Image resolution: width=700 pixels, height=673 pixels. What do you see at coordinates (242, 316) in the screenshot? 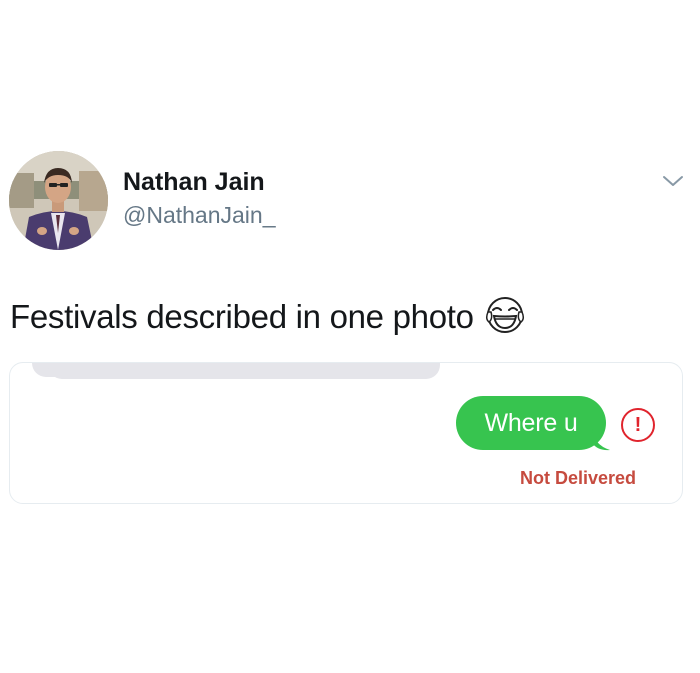
I see `tweet-text-content: Festivals described in one photo` at bounding box center [242, 316].